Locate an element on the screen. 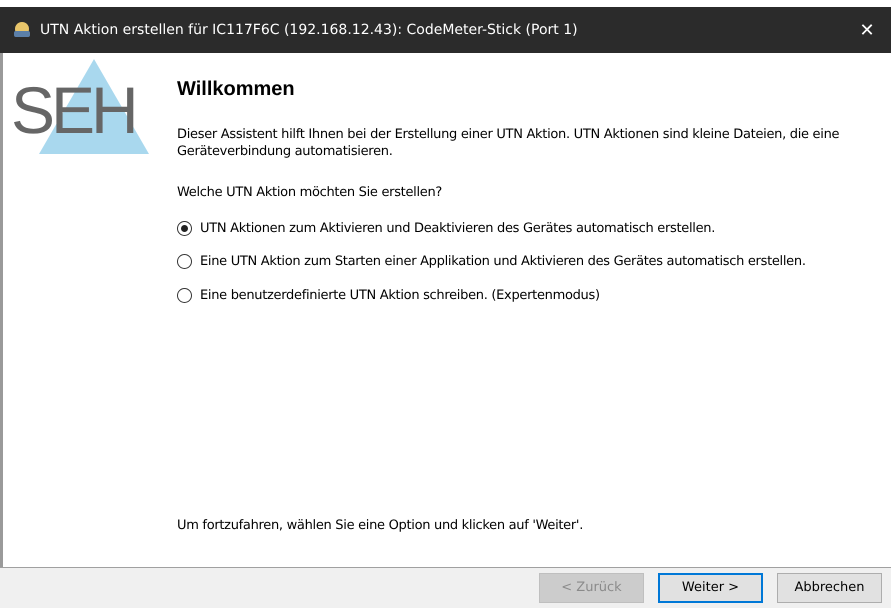 The width and height of the screenshot is (891, 608). window-title: UTN Aktion erstellen für IC117F6C (192.168.12.43): CodeMeter-Stick (Port 1) is located at coordinates (309, 30).